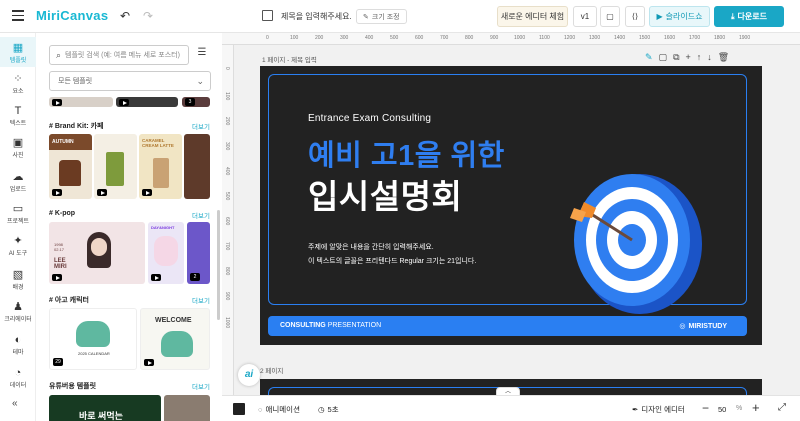  I want to click on template-count-badge: 29, so click(58, 362).